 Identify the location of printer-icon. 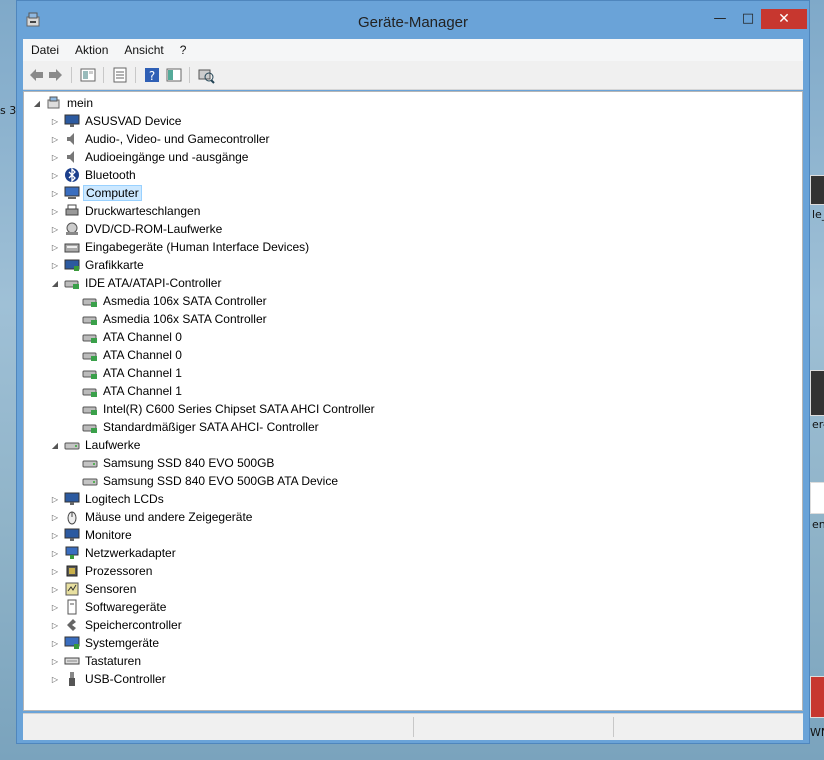
(72, 210).